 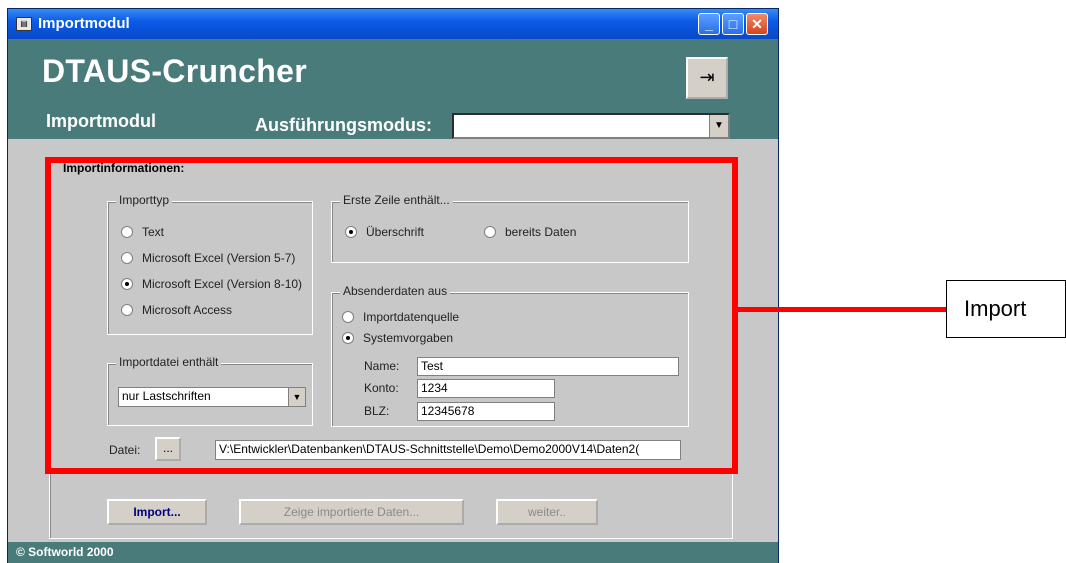 I want to click on form-icon: ▤, so click(x=24, y=24).